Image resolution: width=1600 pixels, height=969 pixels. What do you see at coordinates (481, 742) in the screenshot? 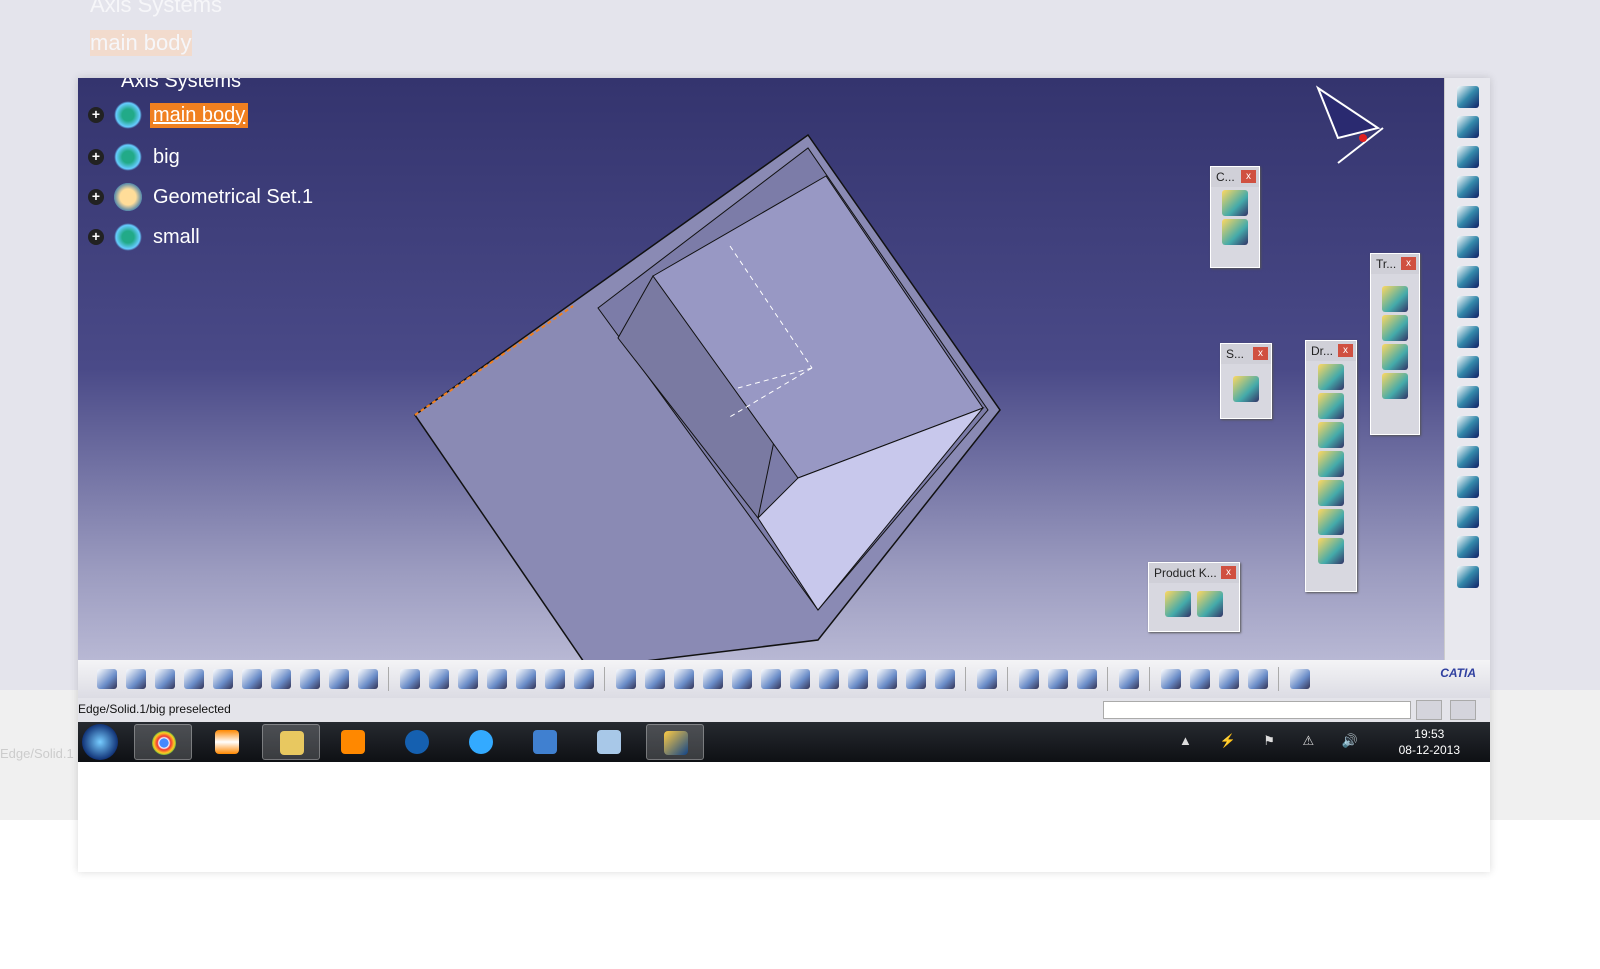
I see `taskbar-internet-explorer` at bounding box center [481, 742].